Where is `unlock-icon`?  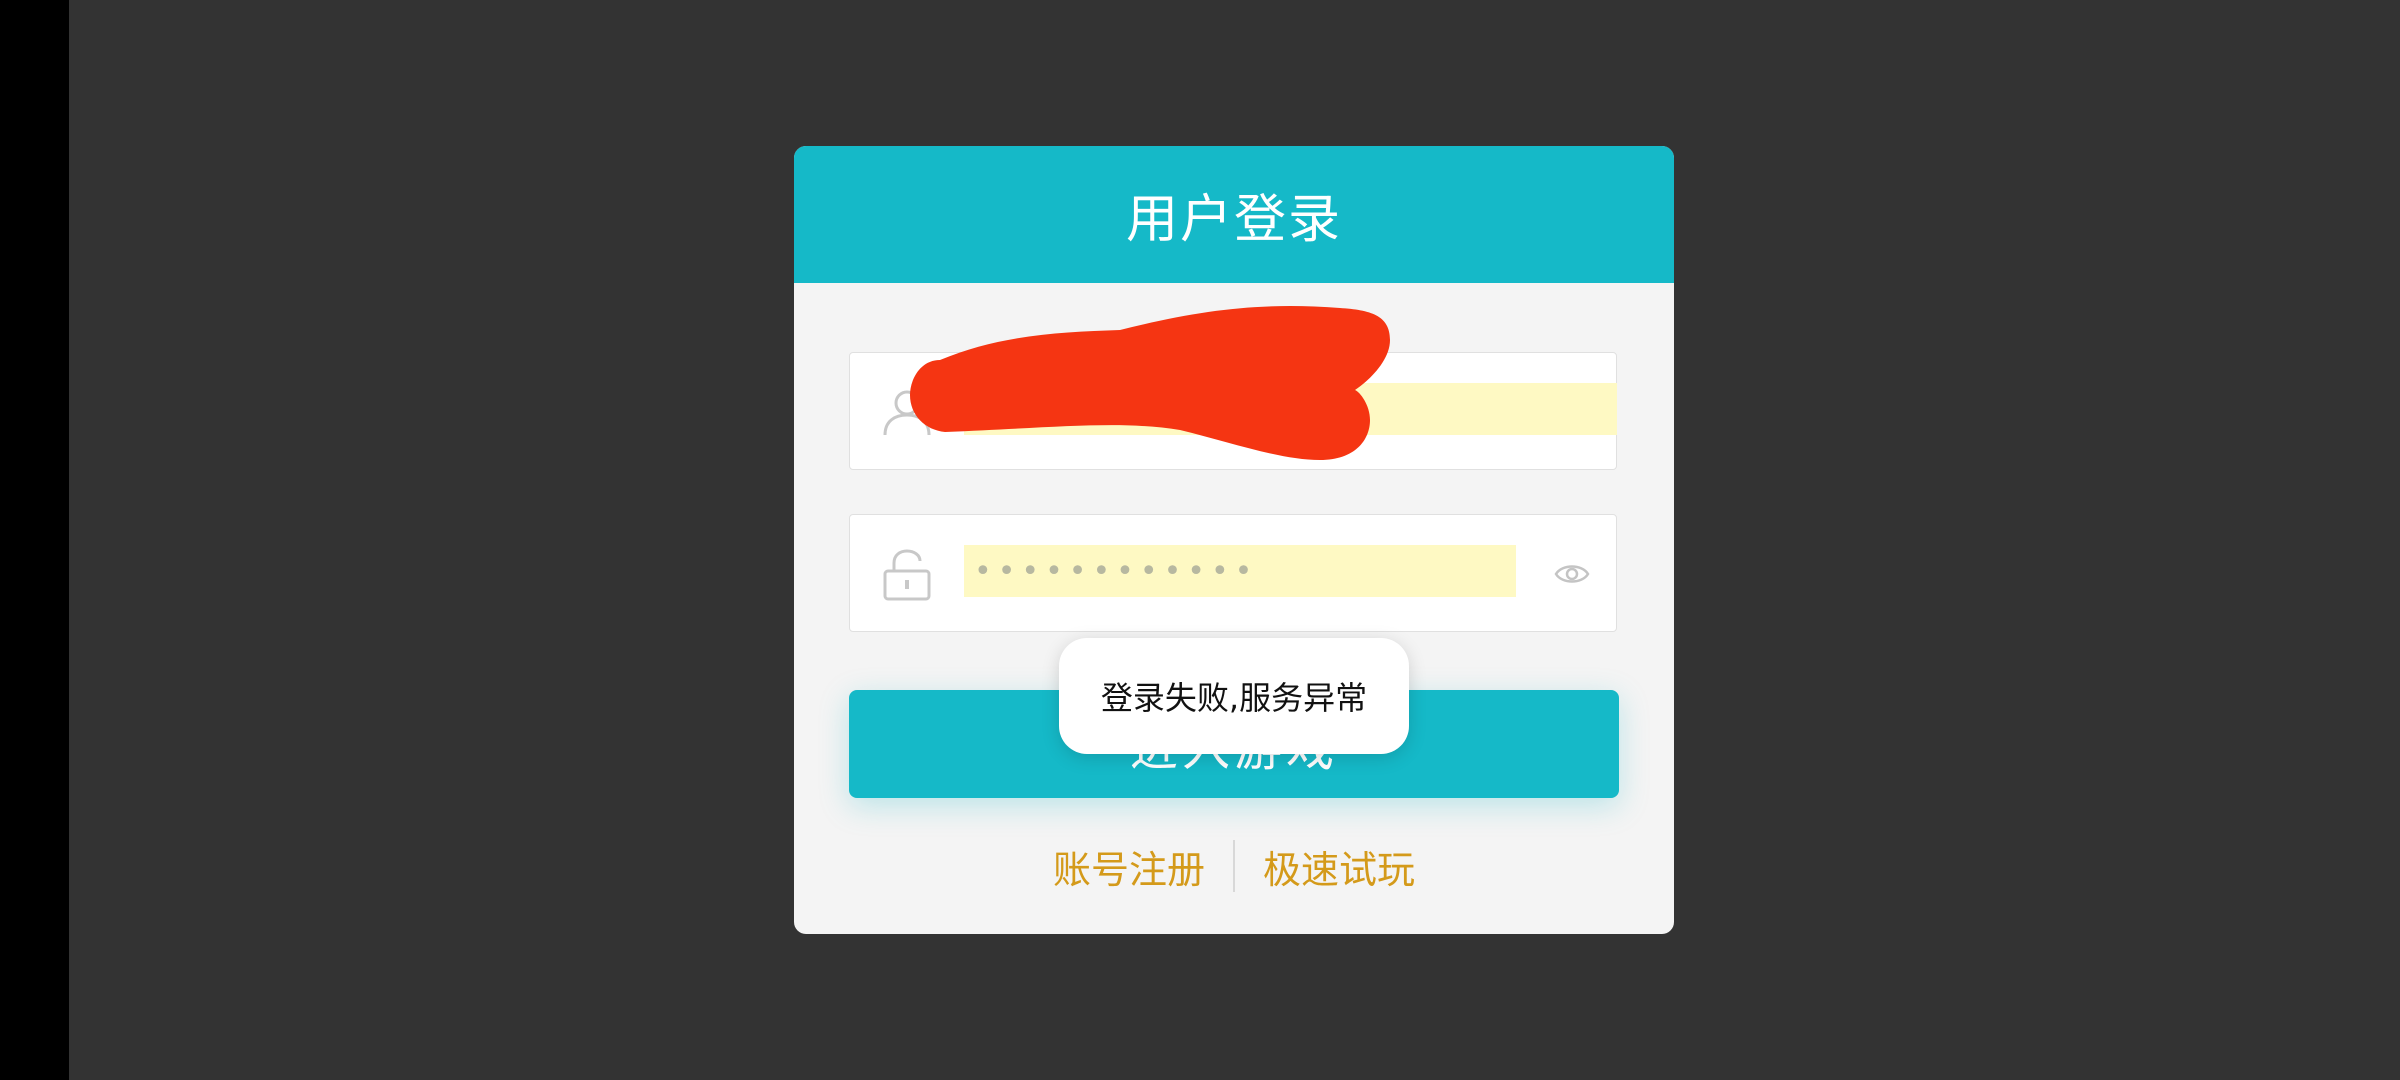 unlock-icon is located at coordinates (907, 575).